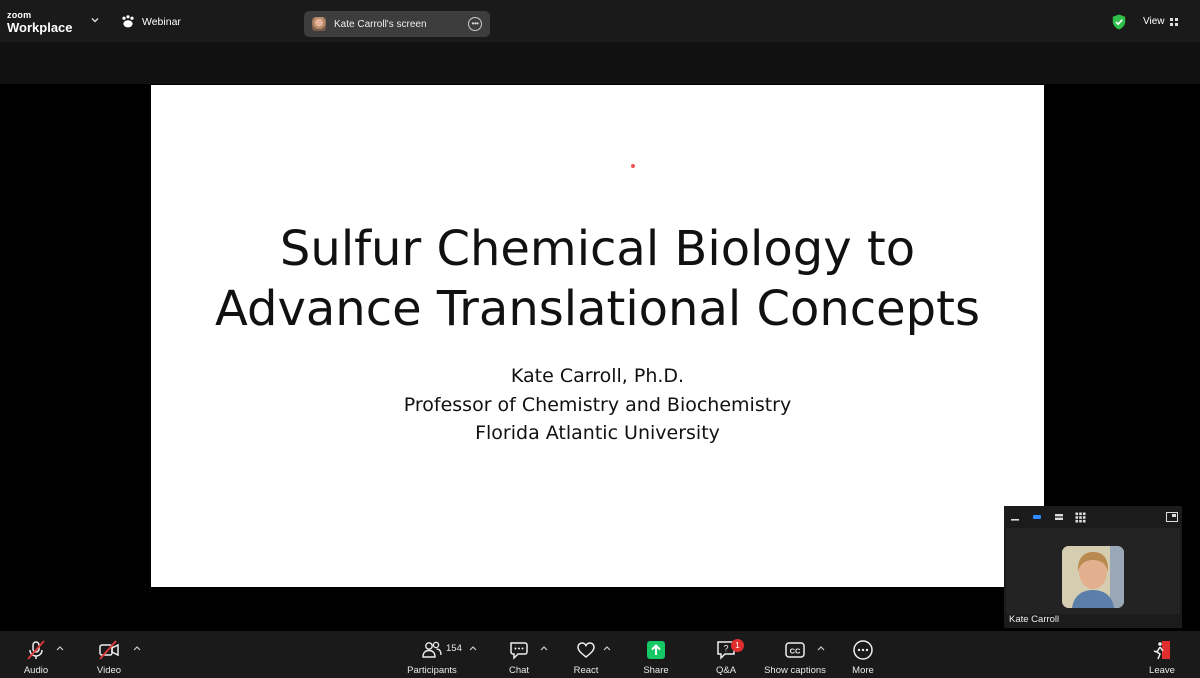 The image size is (1200, 678). I want to click on chat-options-caret-icon, so click(544, 648).